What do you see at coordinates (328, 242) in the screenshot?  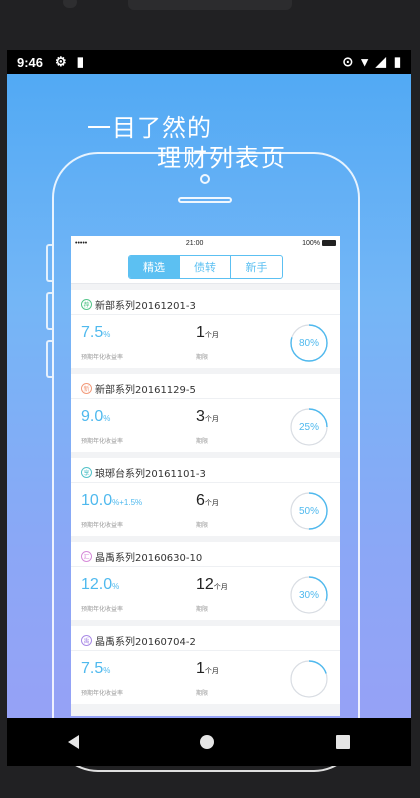 I see `battery-icon` at bounding box center [328, 242].